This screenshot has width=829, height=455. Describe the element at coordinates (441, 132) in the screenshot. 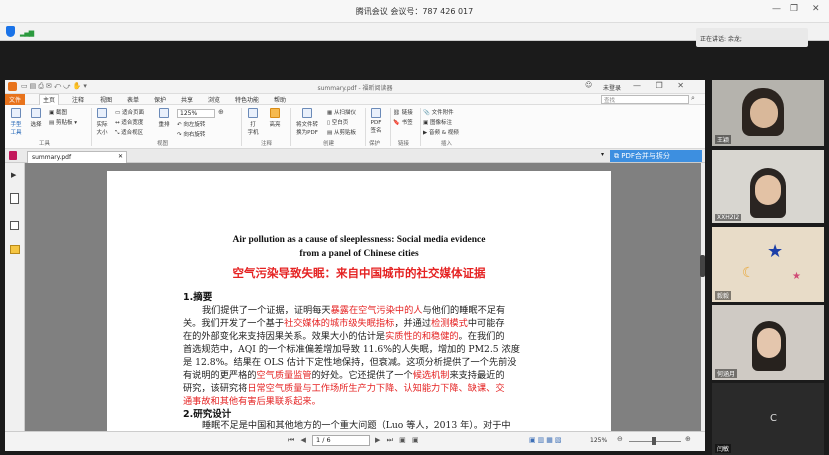

I see `audio-video-button: ▶ 音频 & 视频` at that location.